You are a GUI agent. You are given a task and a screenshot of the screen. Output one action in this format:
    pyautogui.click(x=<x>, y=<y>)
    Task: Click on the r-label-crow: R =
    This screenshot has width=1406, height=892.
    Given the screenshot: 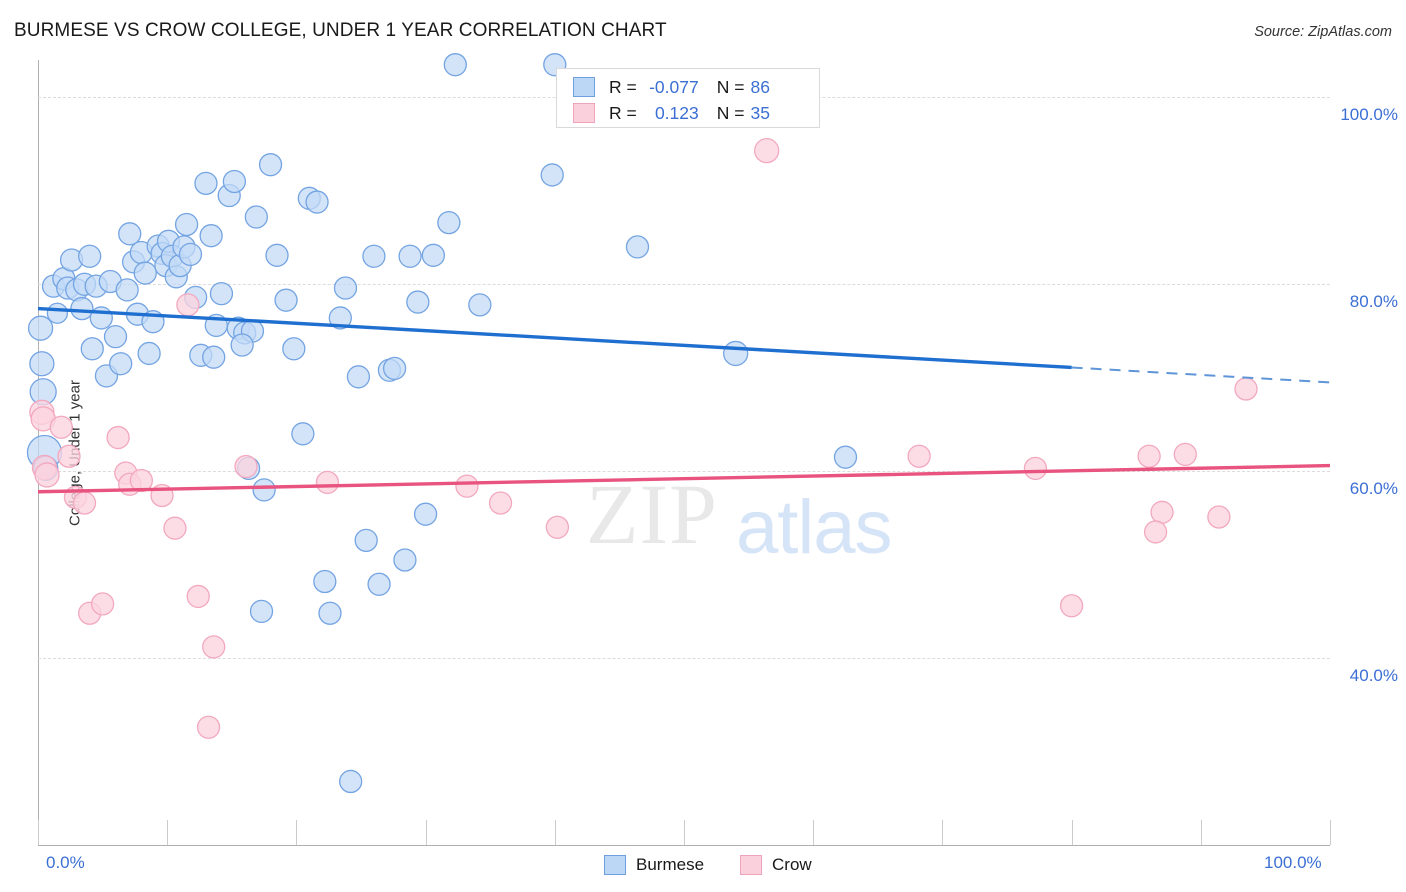 What is the action you would take?
    pyautogui.click(x=623, y=112)
    